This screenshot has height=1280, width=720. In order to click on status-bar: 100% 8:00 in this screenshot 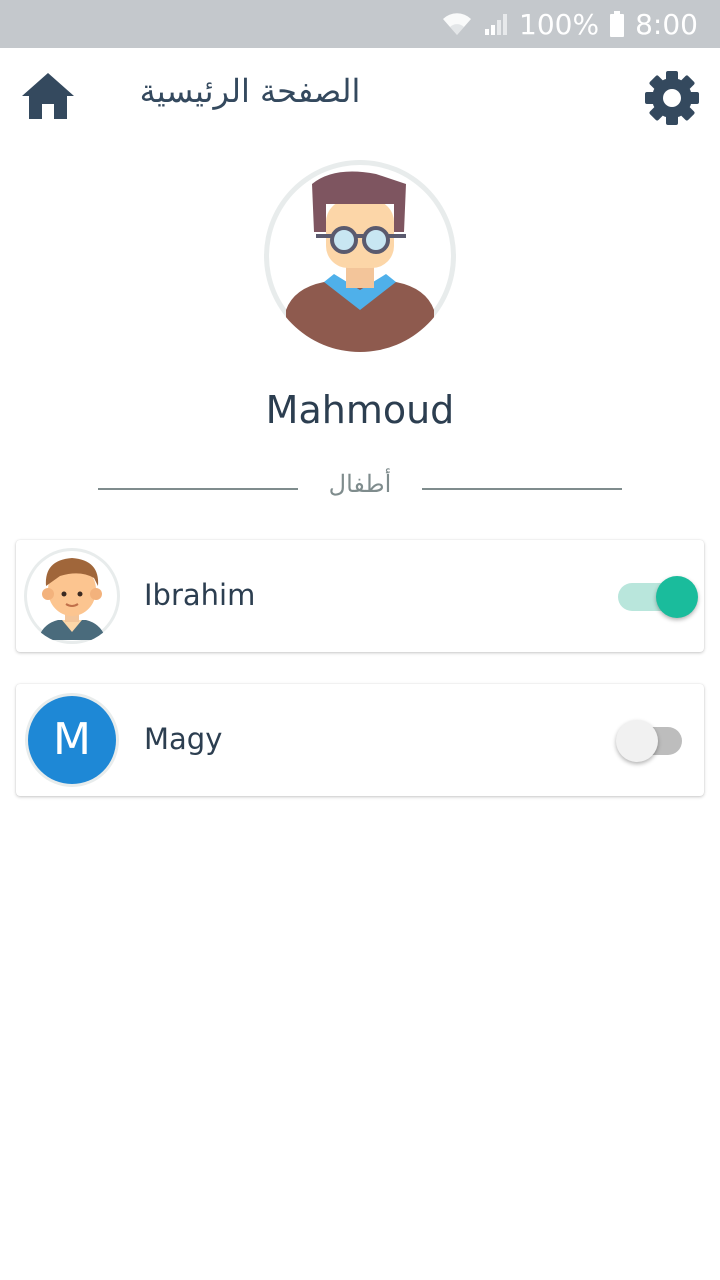, I will do `click(360, 24)`.